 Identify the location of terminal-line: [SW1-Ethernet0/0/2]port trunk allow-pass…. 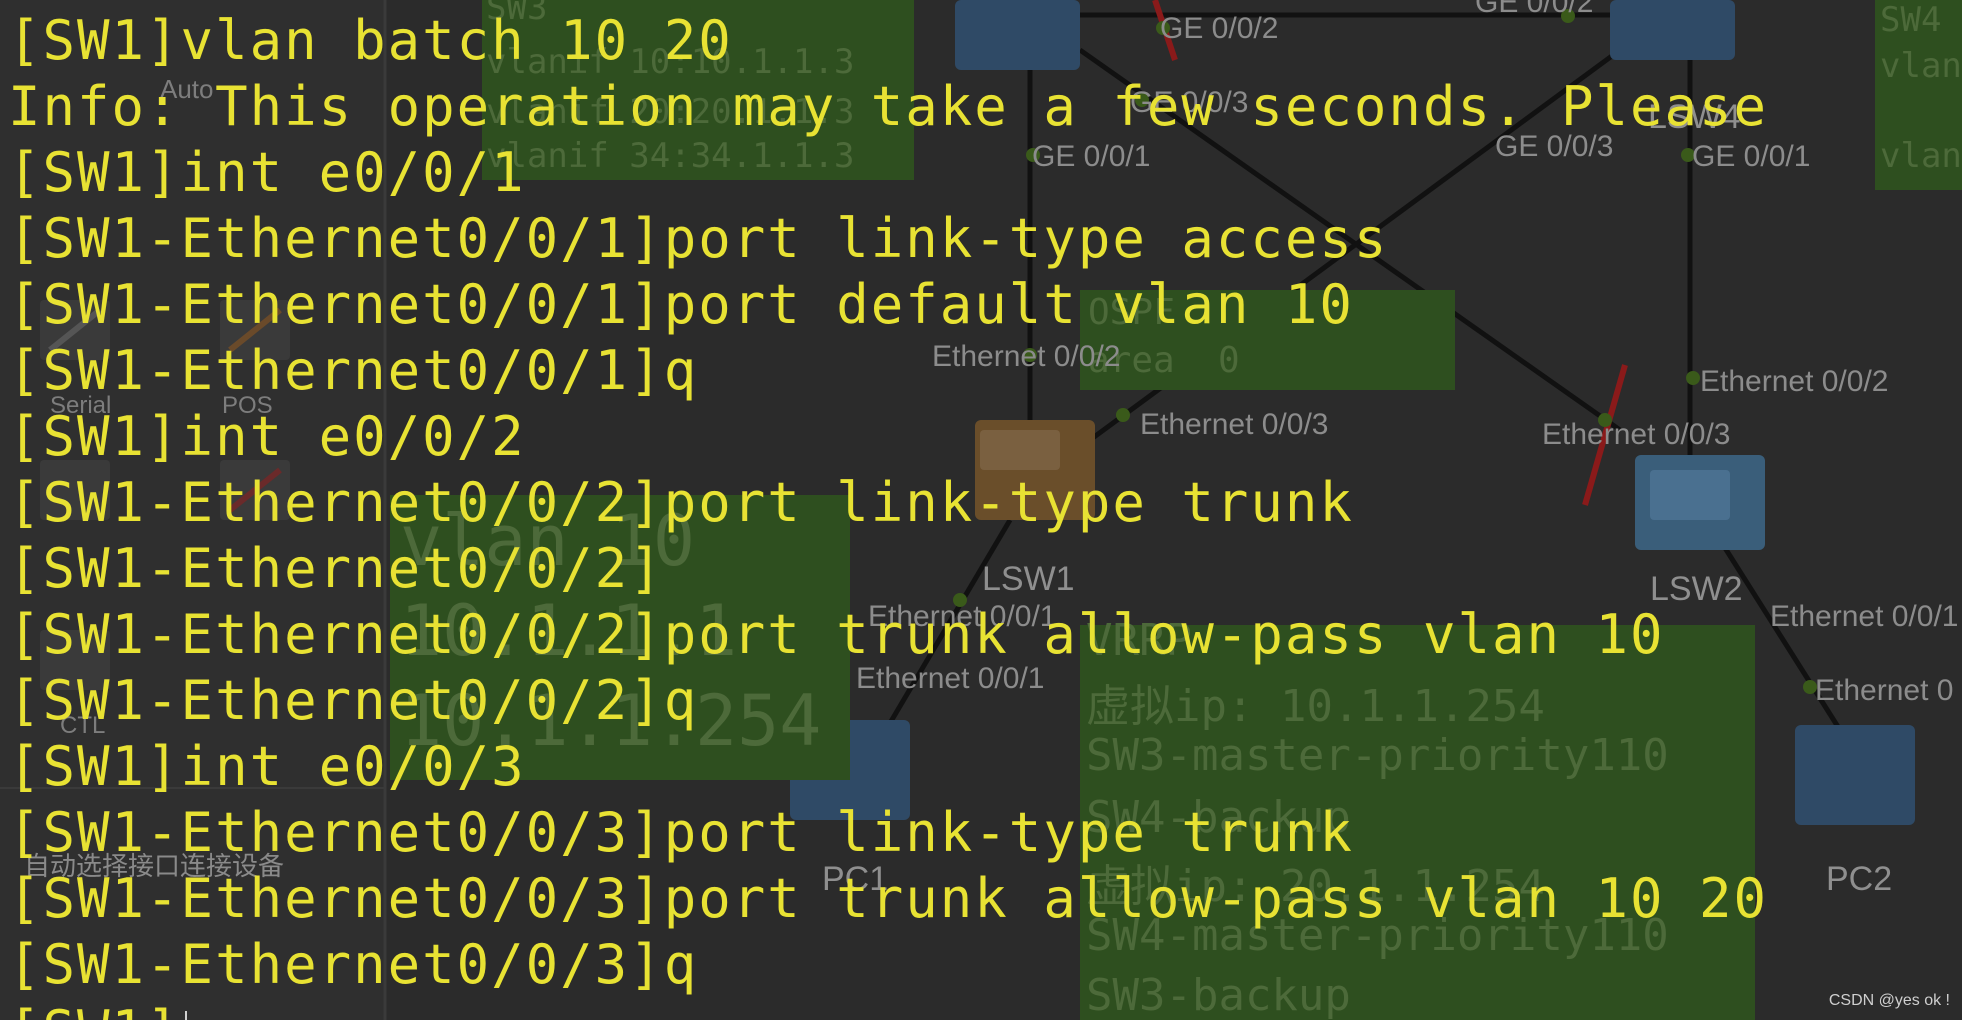
(836, 634).